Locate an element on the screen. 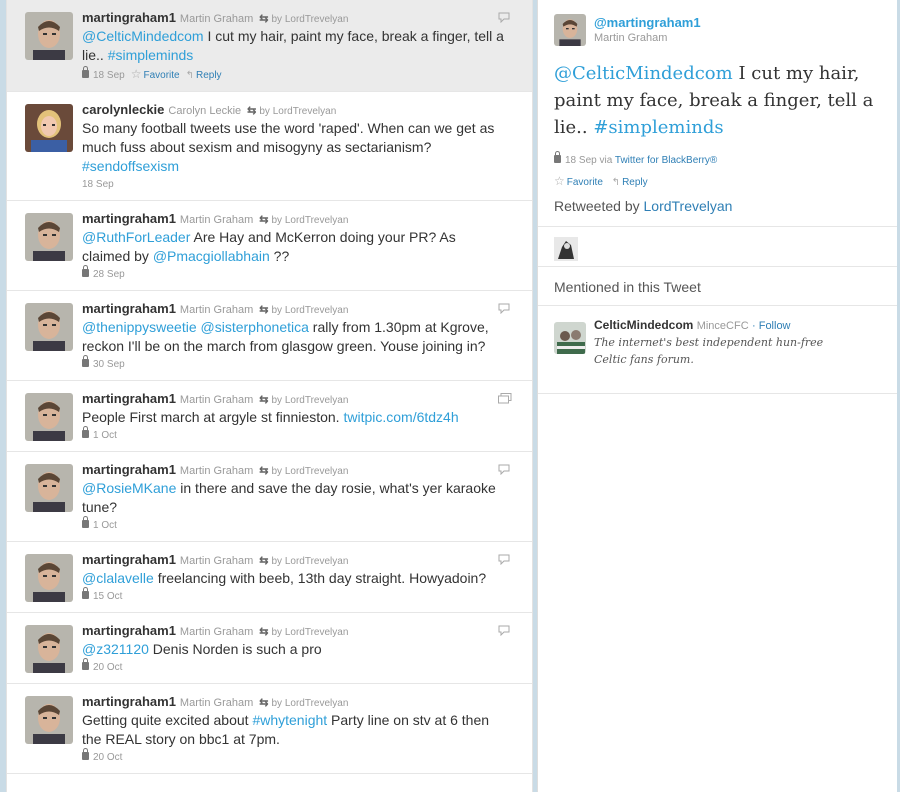  tweet-link: twitpic.com/6tdz4h is located at coordinates (400, 417).